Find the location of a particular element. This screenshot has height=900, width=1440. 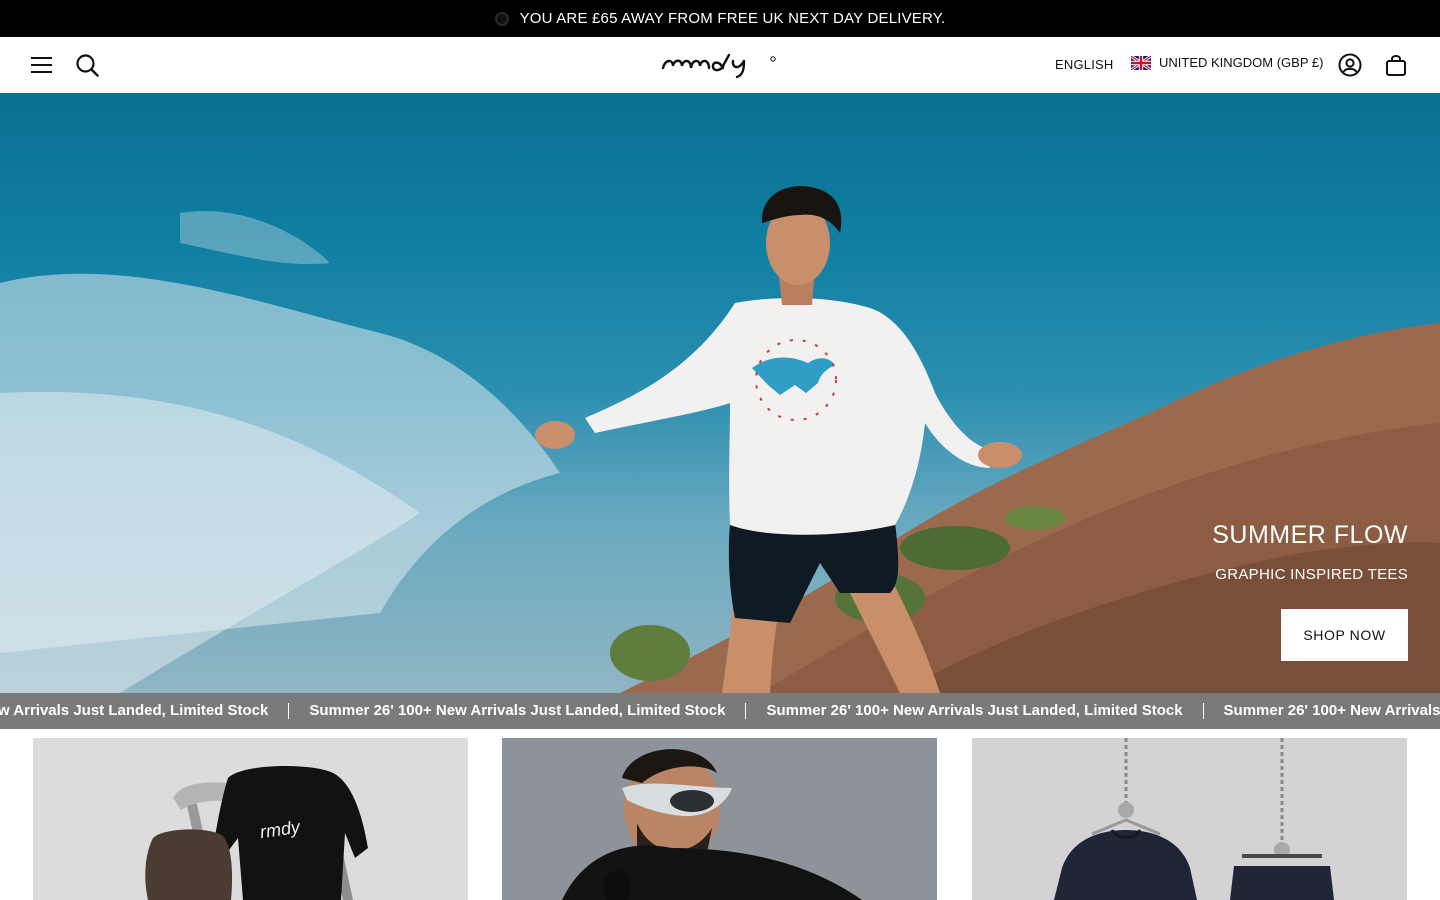

language-selector: ENGLISH is located at coordinates (1084, 64).